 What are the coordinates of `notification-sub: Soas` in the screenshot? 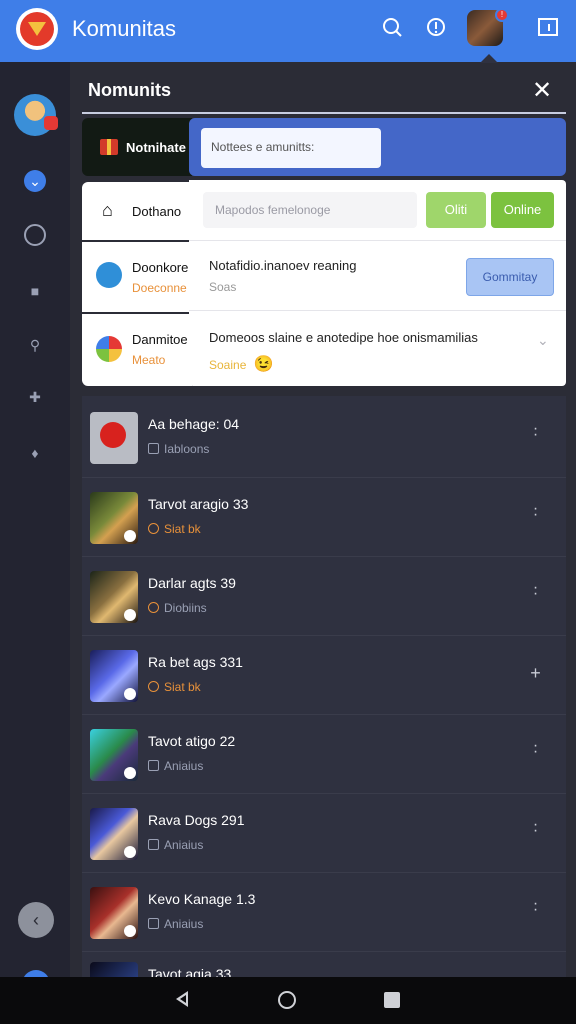 It's located at (223, 287).